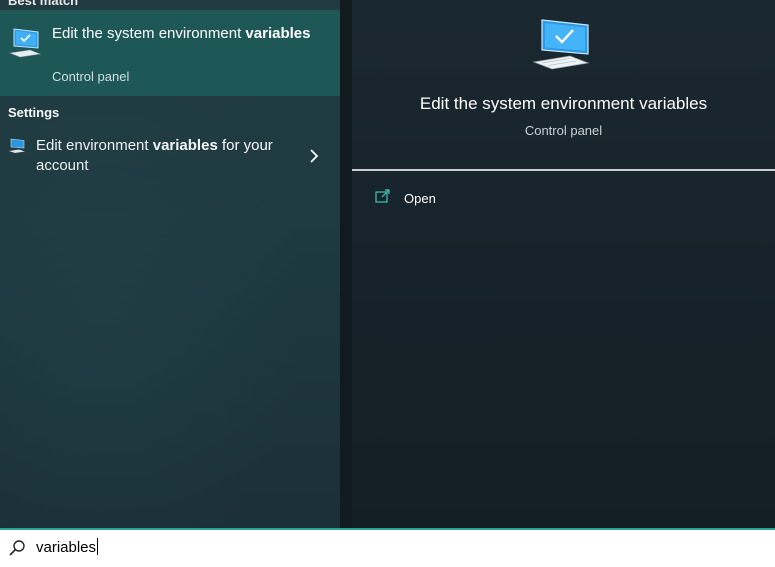  What do you see at coordinates (98, 546) in the screenshot?
I see `text-caret` at bounding box center [98, 546].